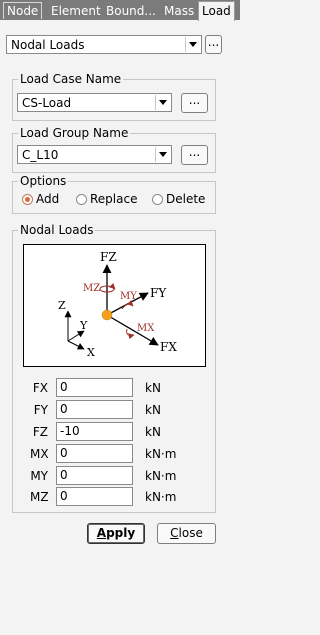 The image size is (320, 635). Describe the element at coordinates (94, 387) in the screenshot. I see `fx-input: 0` at that location.